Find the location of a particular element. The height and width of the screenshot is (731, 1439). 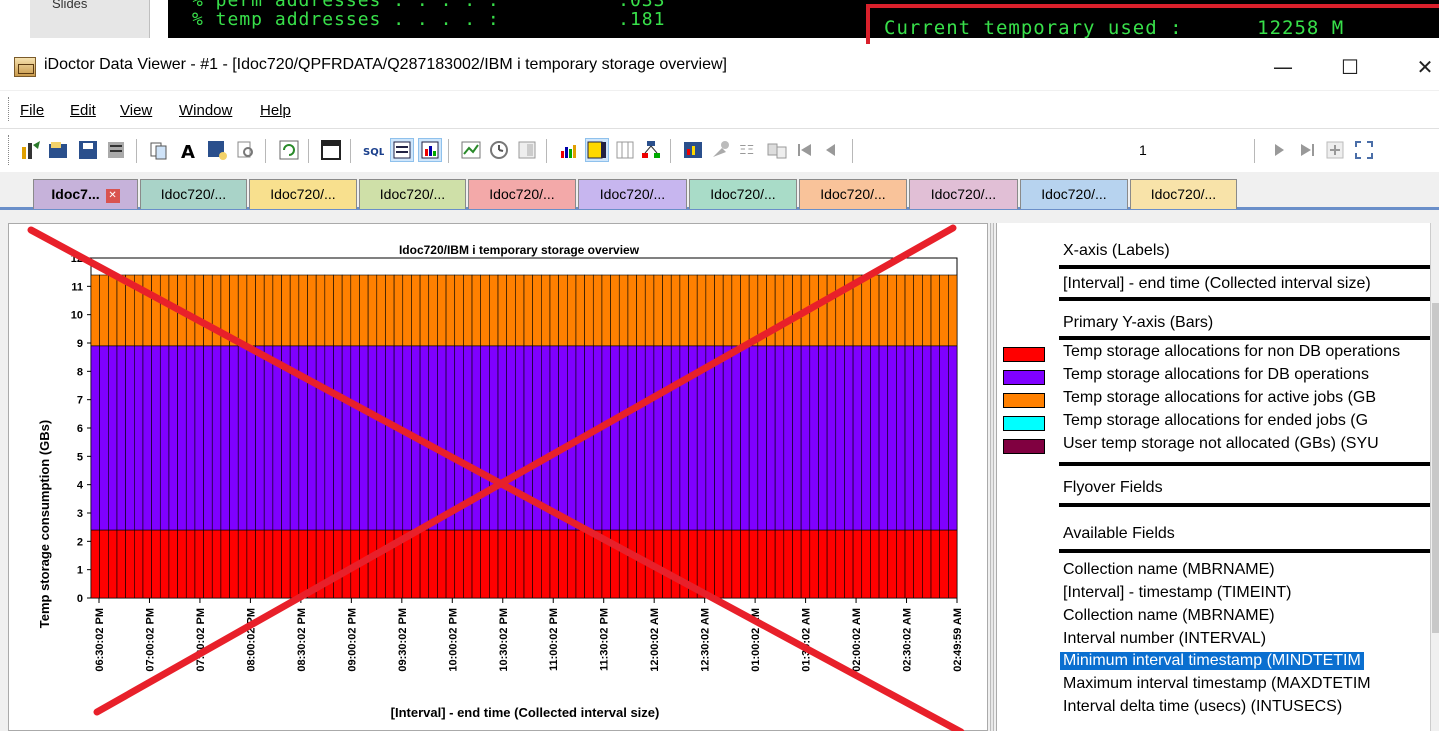

toolbar-grip is located at coordinates (9, 150).